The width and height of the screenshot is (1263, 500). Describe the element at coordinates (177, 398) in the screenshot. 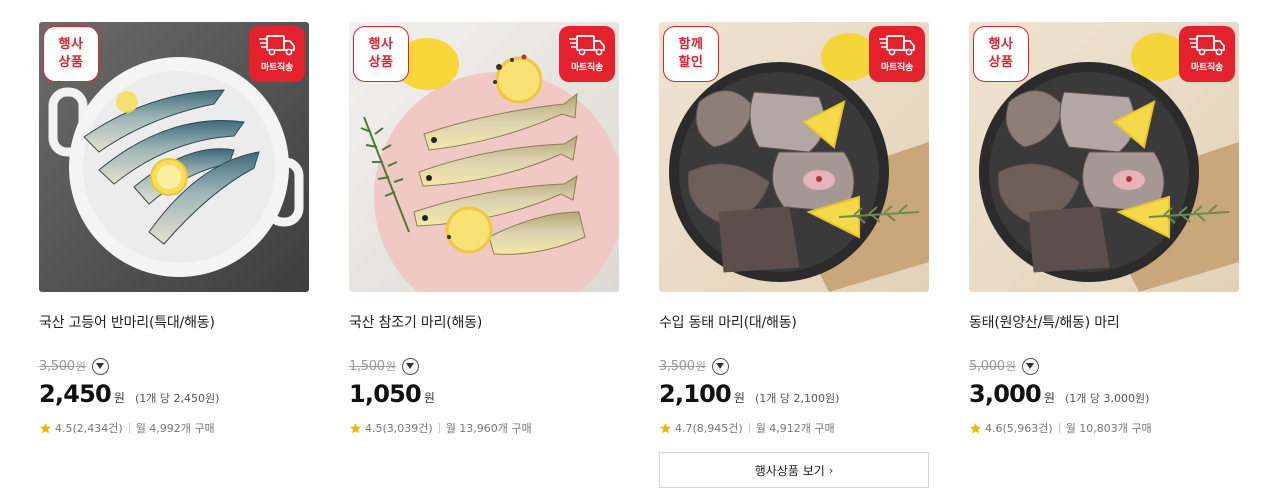

I see `unit-price: (1개 당 2,450원)` at that location.